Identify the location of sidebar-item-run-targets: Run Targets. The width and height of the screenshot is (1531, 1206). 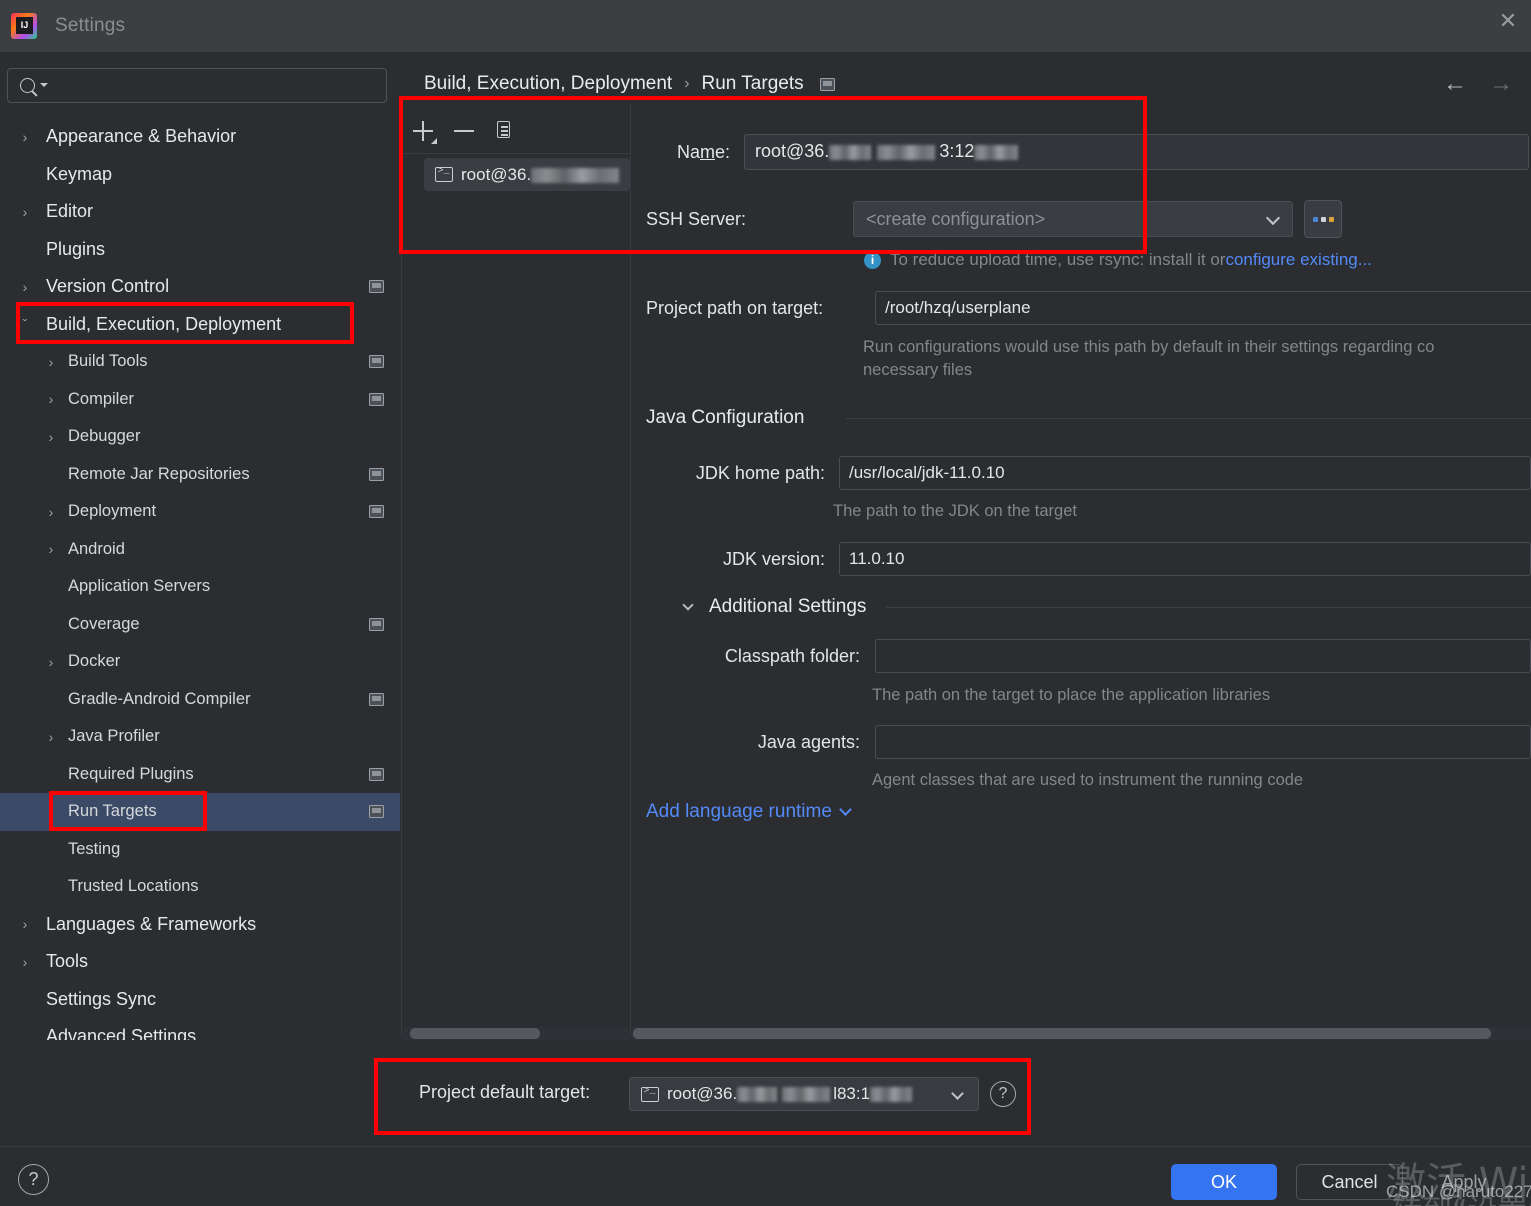
(200, 812).